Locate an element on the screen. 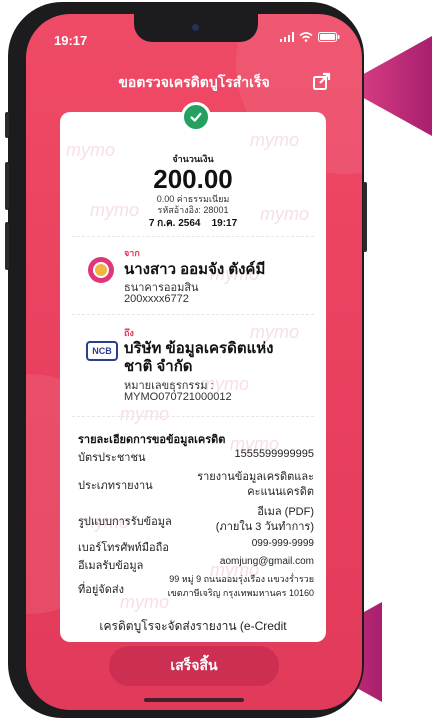 The image size is (432, 722). detail-value-address-2: เขตภาษีเจริญ กรุงเทพมหานคร 10160 is located at coordinates (240, 593).